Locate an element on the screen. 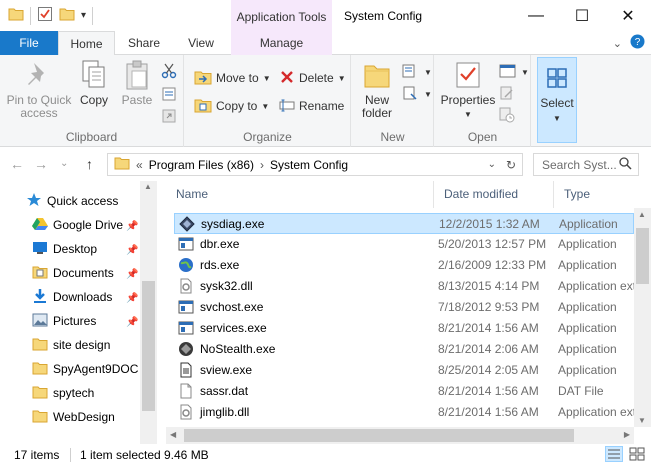 The height and width of the screenshot is (466, 651). large-icons-view-icon is located at coordinates (637, 455).